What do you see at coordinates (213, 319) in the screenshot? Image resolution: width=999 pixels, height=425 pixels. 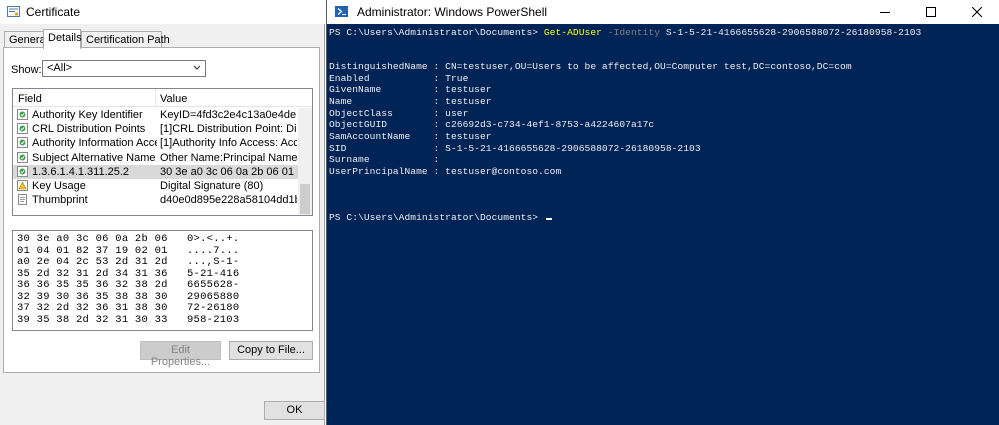 I see `hex-ascii: 958-2103` at bounding box center [213, 319].